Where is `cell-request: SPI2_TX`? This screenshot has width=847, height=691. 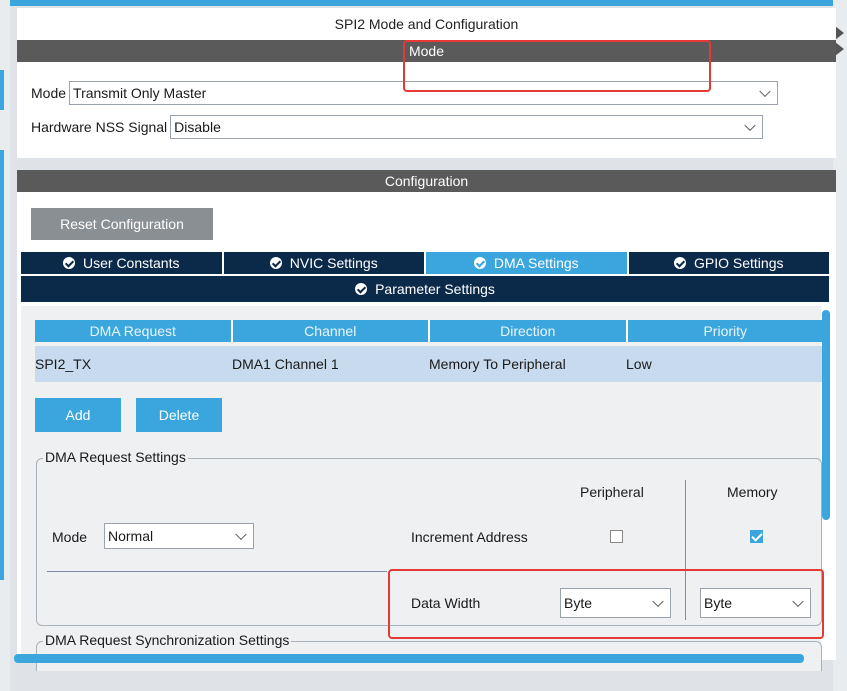
cell-request: SPI2_TX is located at coordinates (63, 364).